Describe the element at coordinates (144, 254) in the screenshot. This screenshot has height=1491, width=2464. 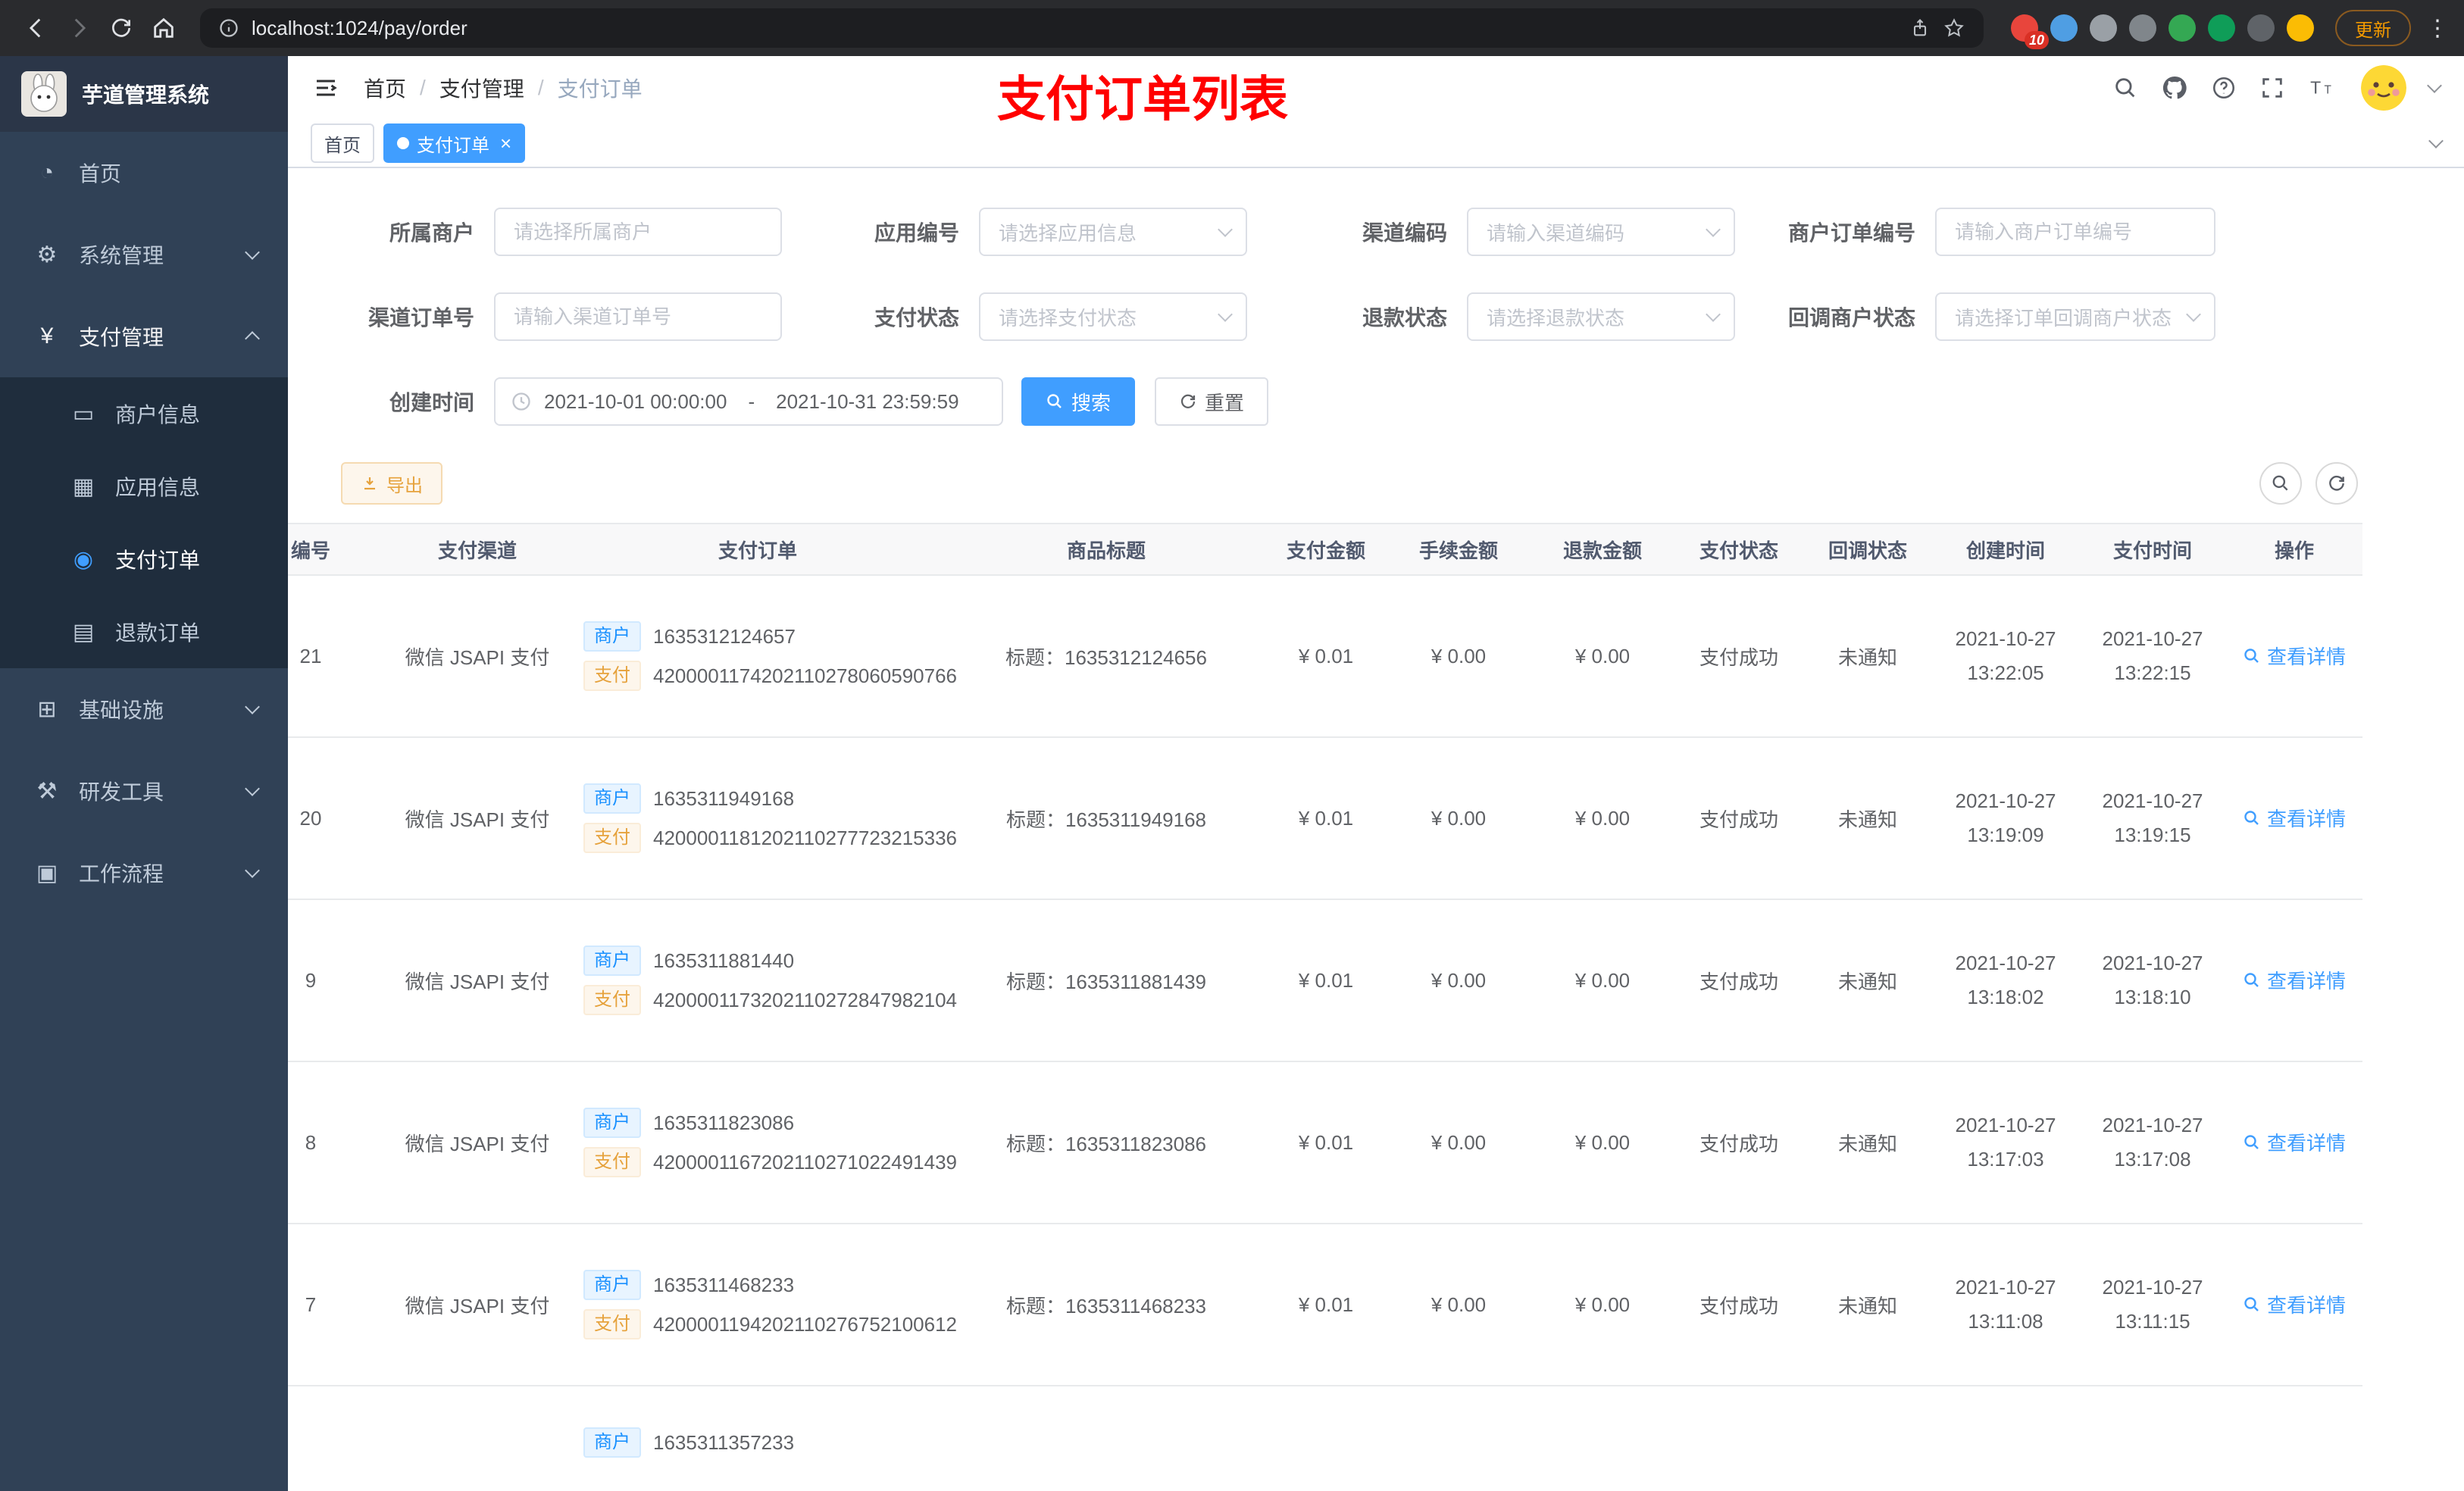
I see `sidebar-item-gear: ⚙ 系统管理` at that location.